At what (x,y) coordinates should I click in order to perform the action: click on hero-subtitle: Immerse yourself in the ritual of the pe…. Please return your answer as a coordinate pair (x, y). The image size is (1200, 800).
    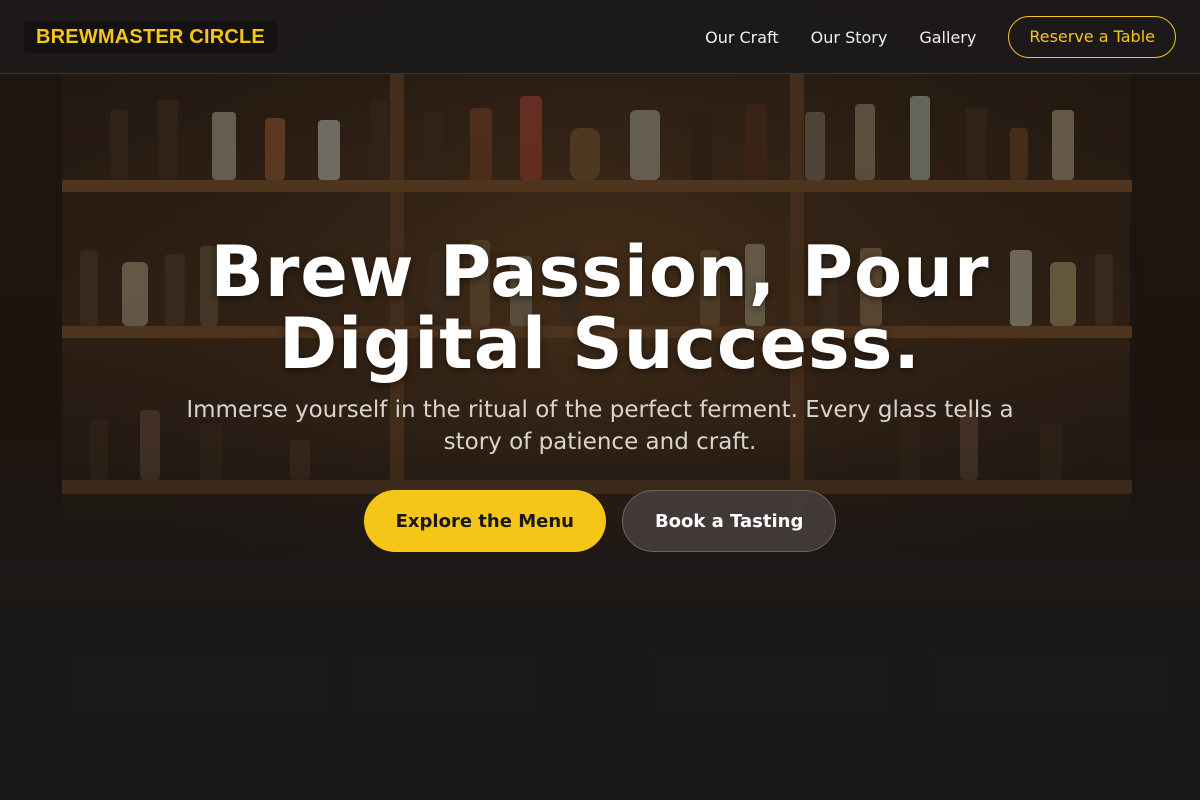
    Looking at the image, I should click on (600, 426).